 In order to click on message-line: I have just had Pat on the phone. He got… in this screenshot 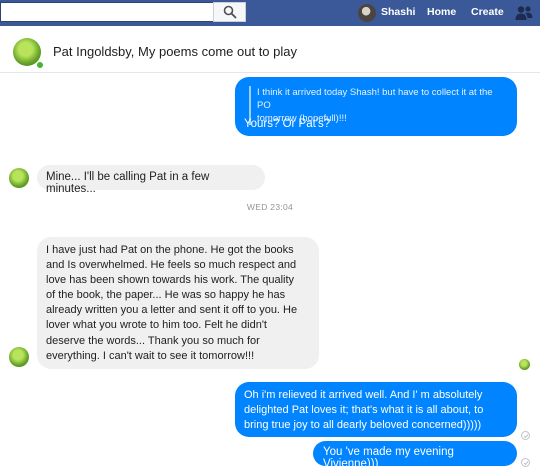, I will do `click(170, 250)`.